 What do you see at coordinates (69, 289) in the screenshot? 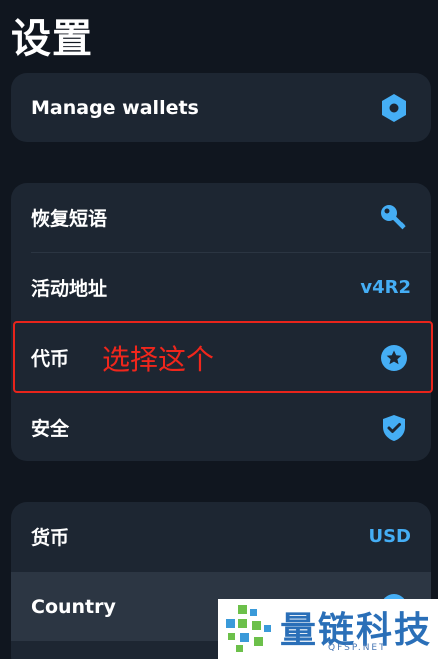
I see `active-address-label: 活动地址` at bounding box center [69, 289].